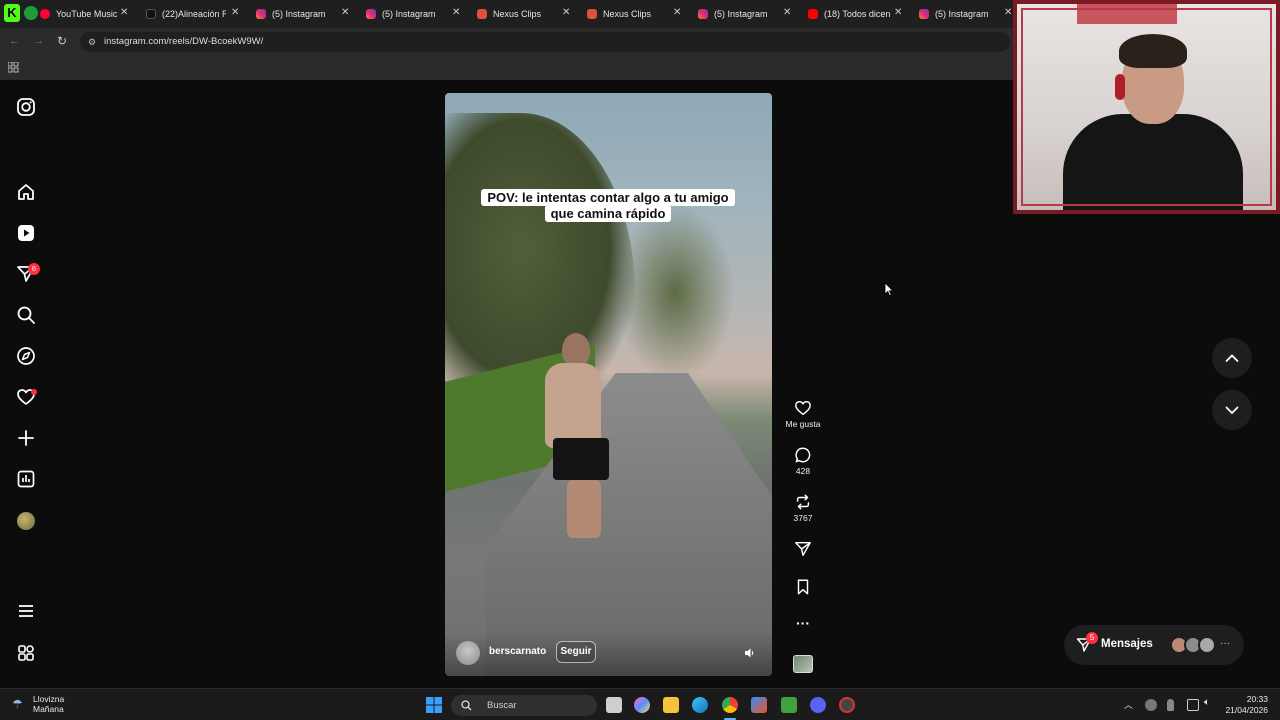  What do you see at coordinates (730, 705) in the screenshot?
I see `chrome-browser-icon` at bounding box center [730, 705].